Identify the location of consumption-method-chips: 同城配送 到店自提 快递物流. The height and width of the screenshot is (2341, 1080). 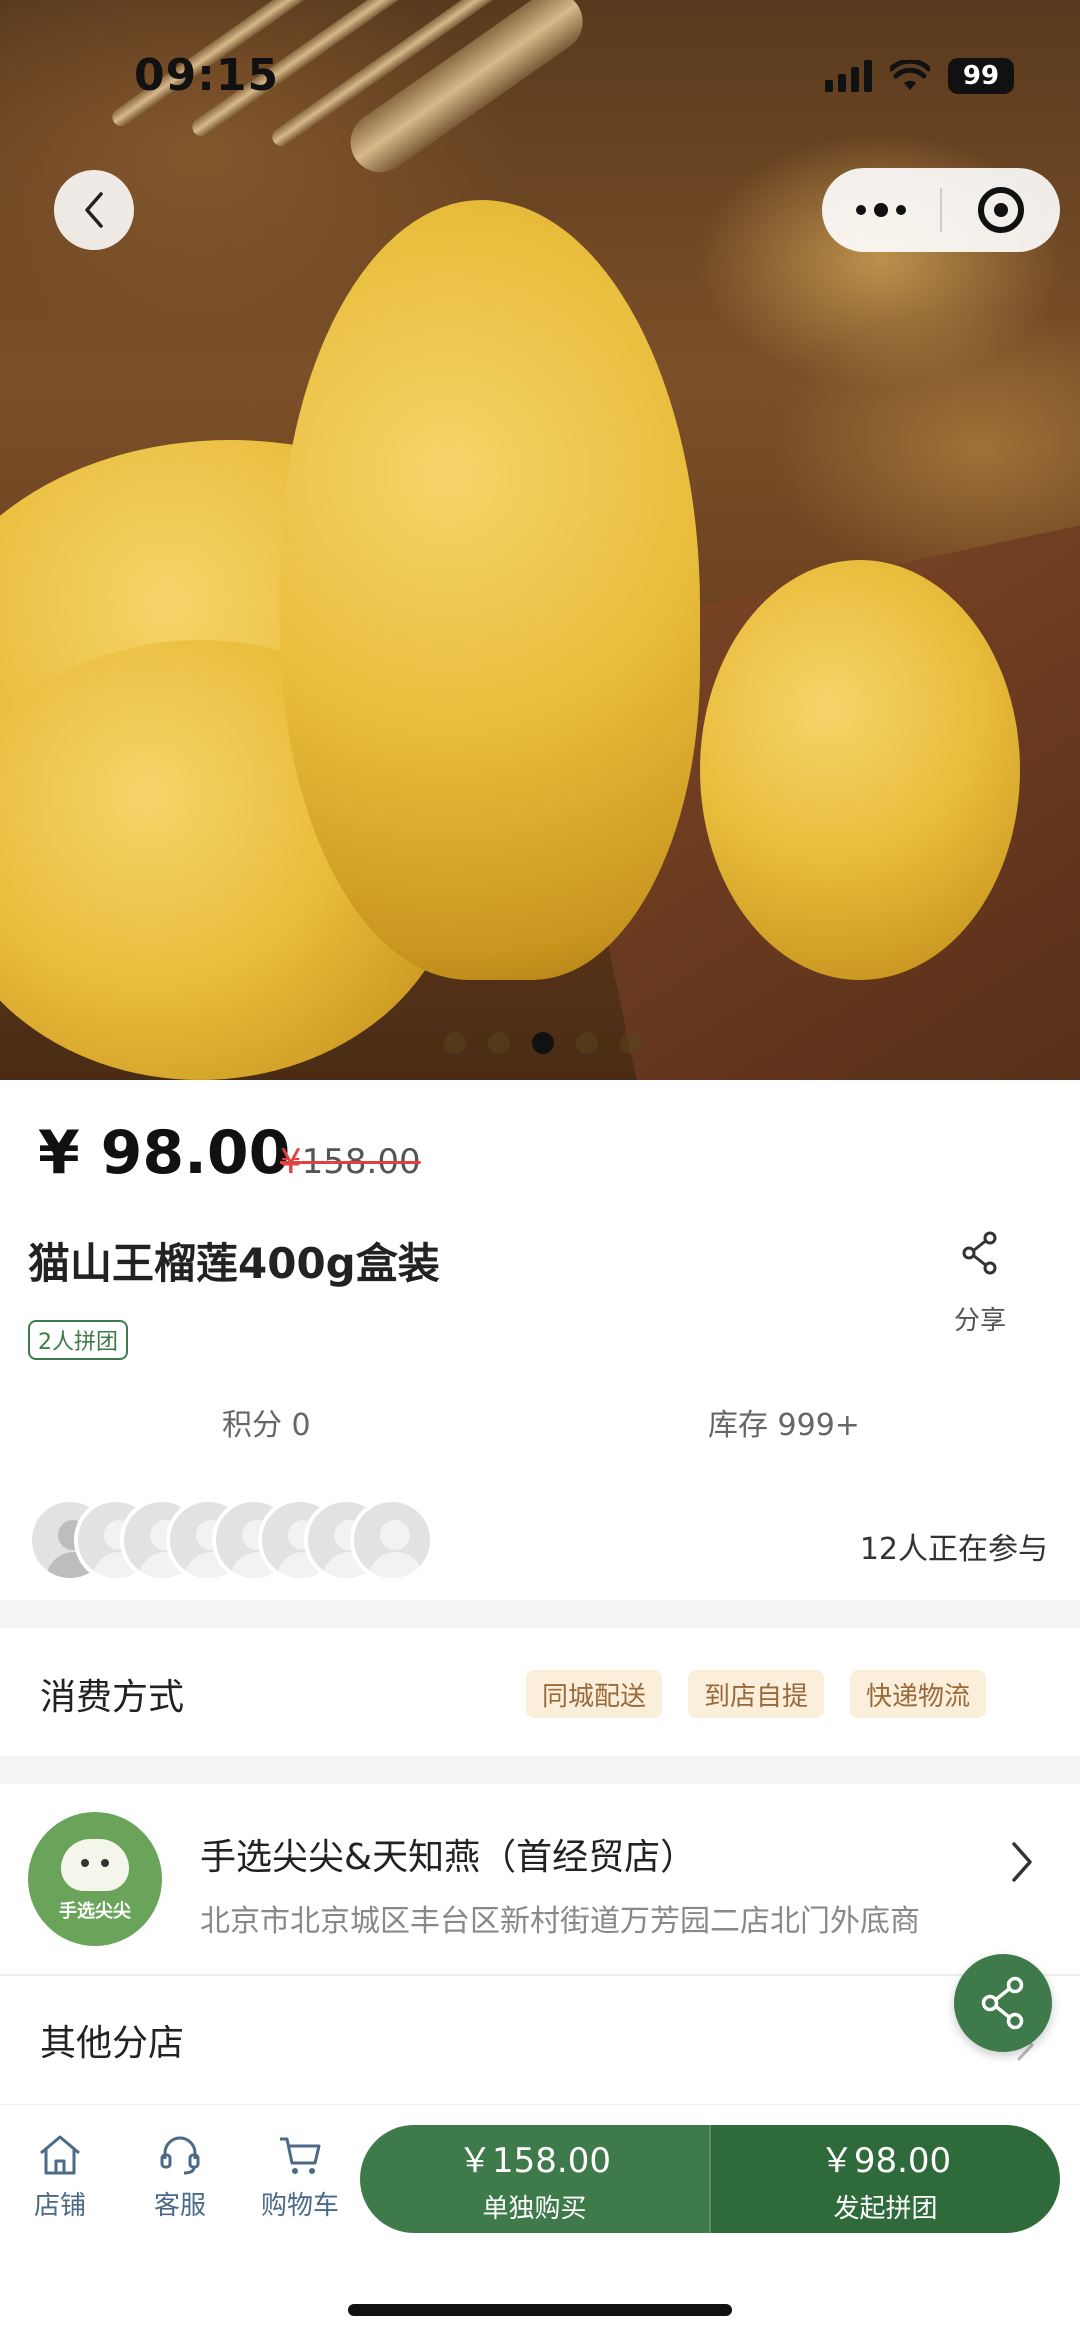
(756, 1694).